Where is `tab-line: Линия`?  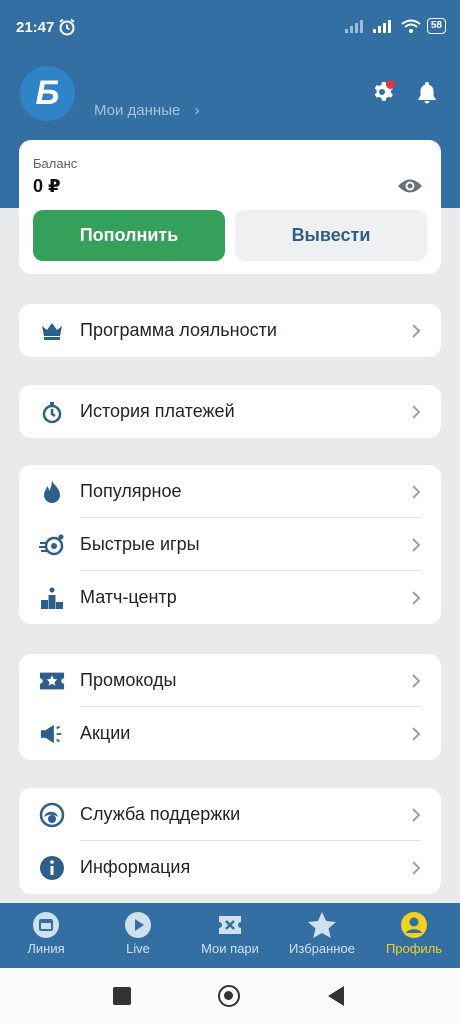 tab-line: Линия is located at coordinates (46, 935).